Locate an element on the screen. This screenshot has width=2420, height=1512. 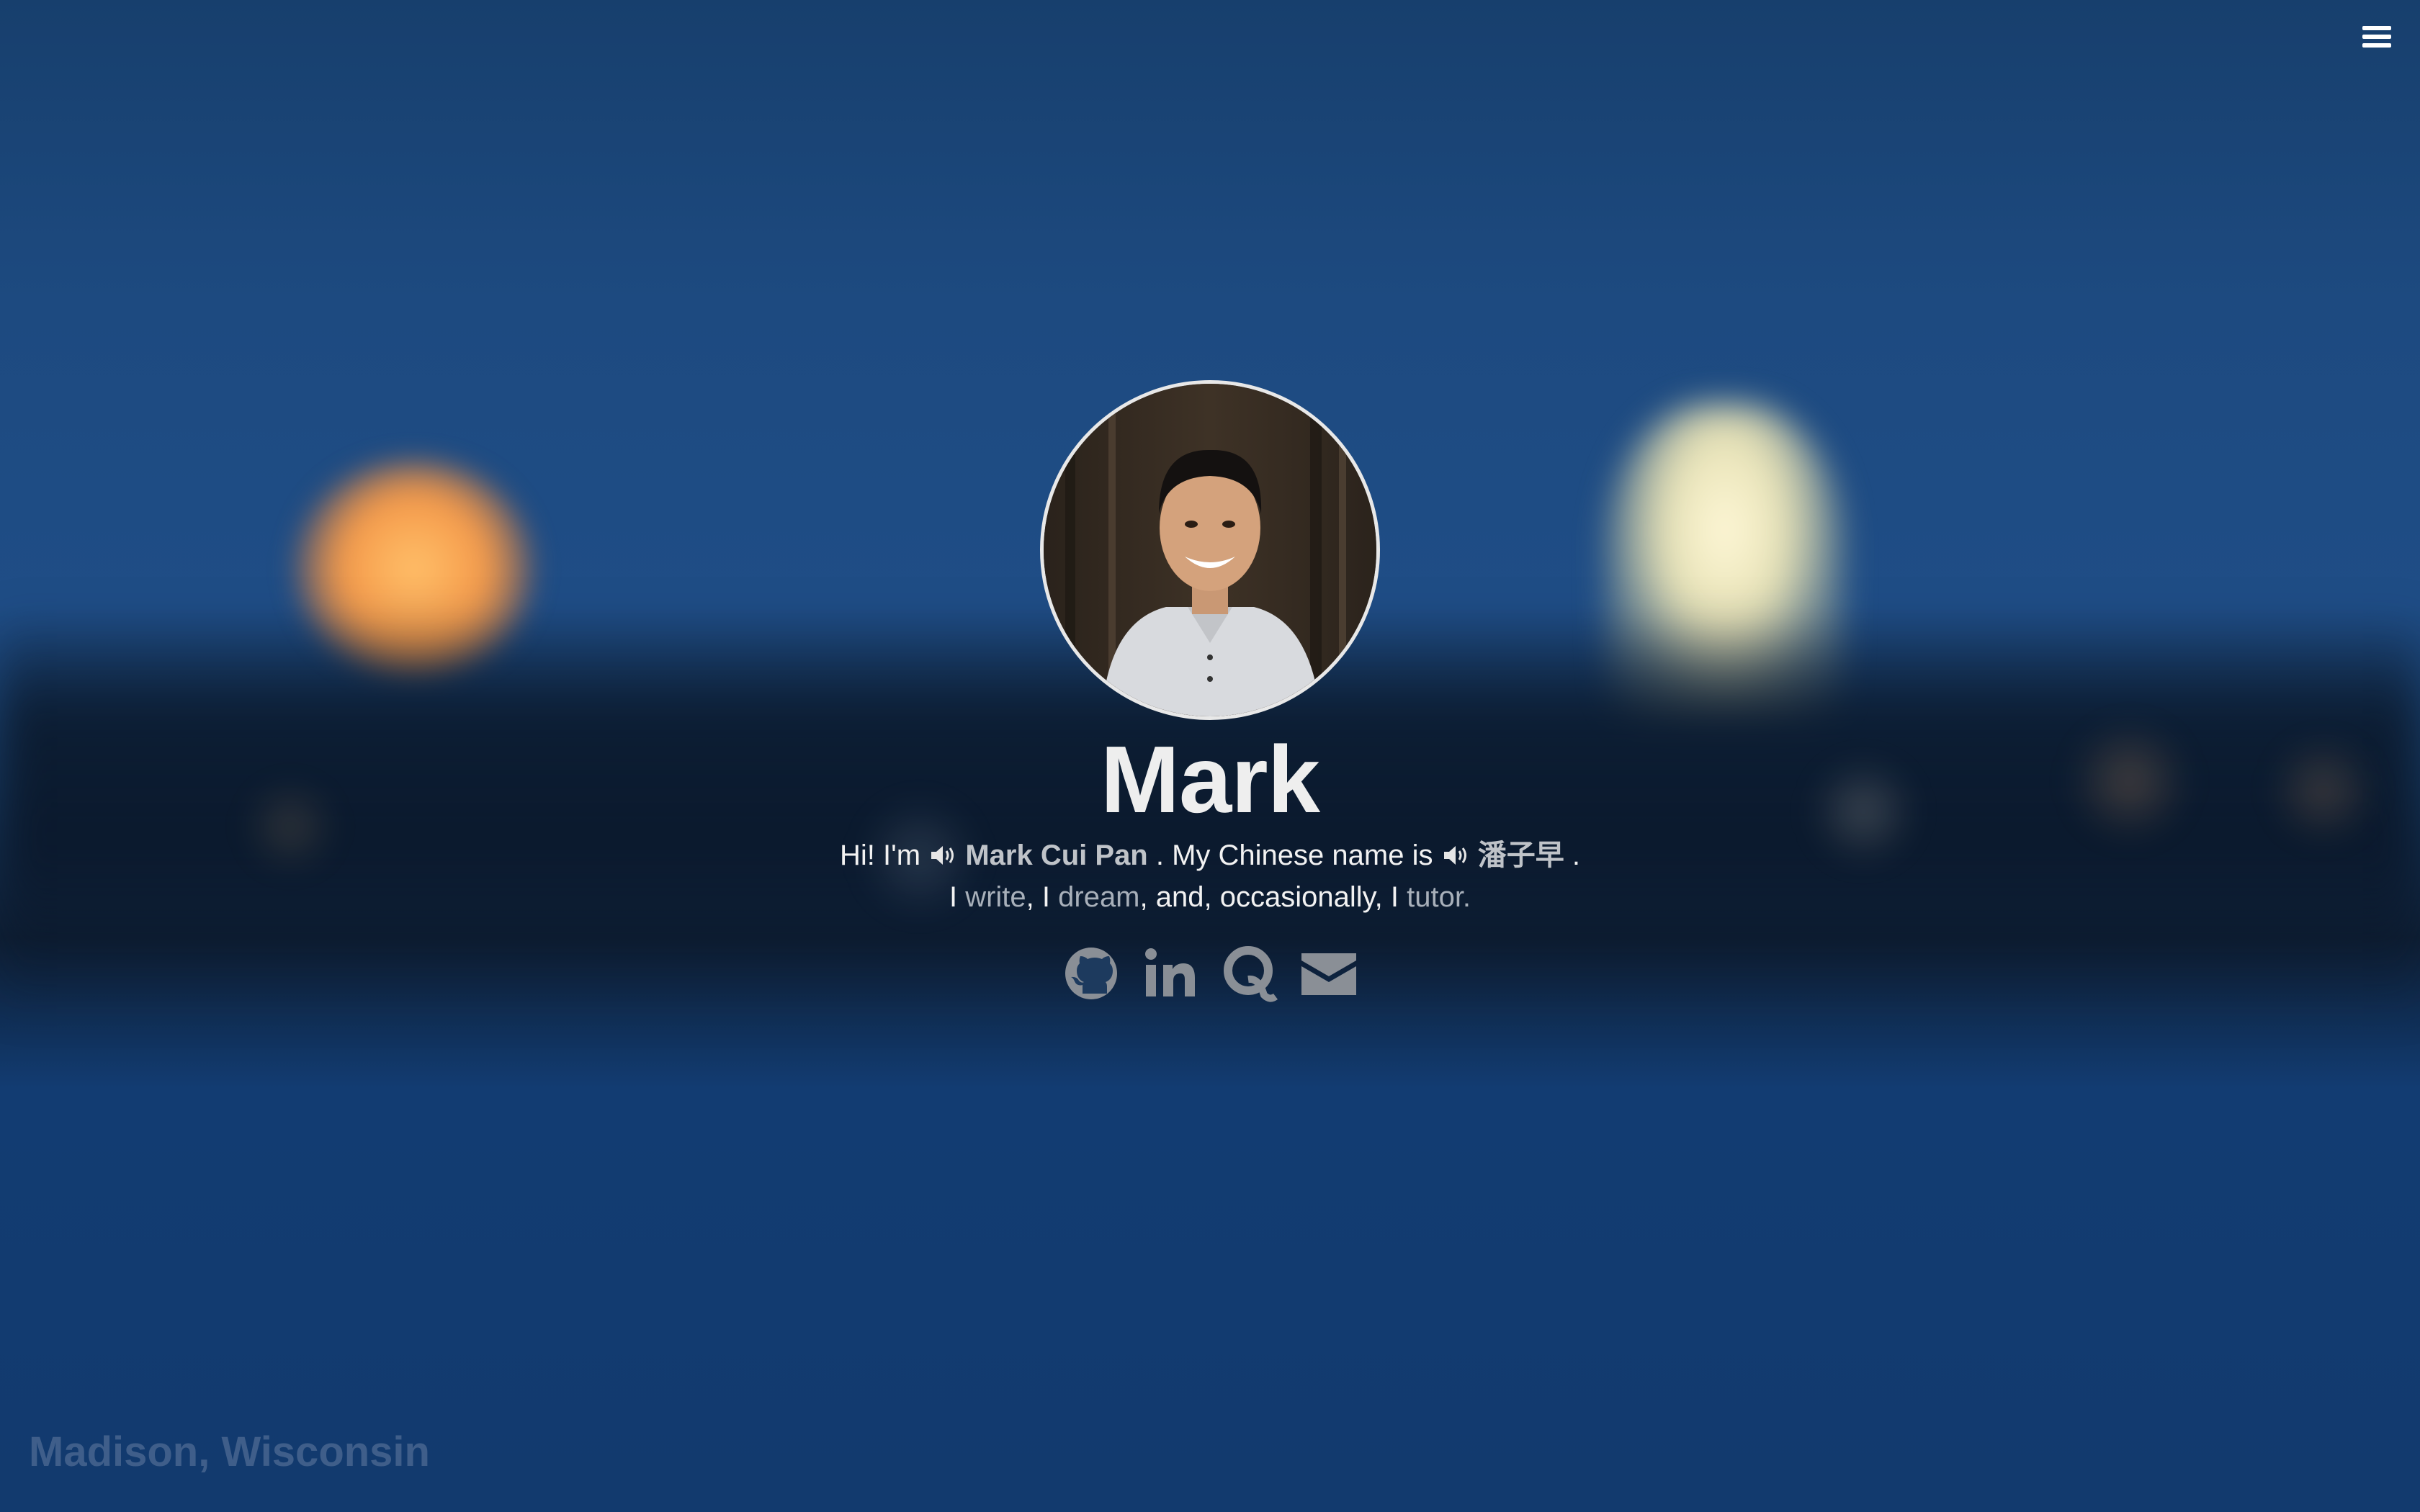
linkedin-icon is located at coordinates (1170, 973).